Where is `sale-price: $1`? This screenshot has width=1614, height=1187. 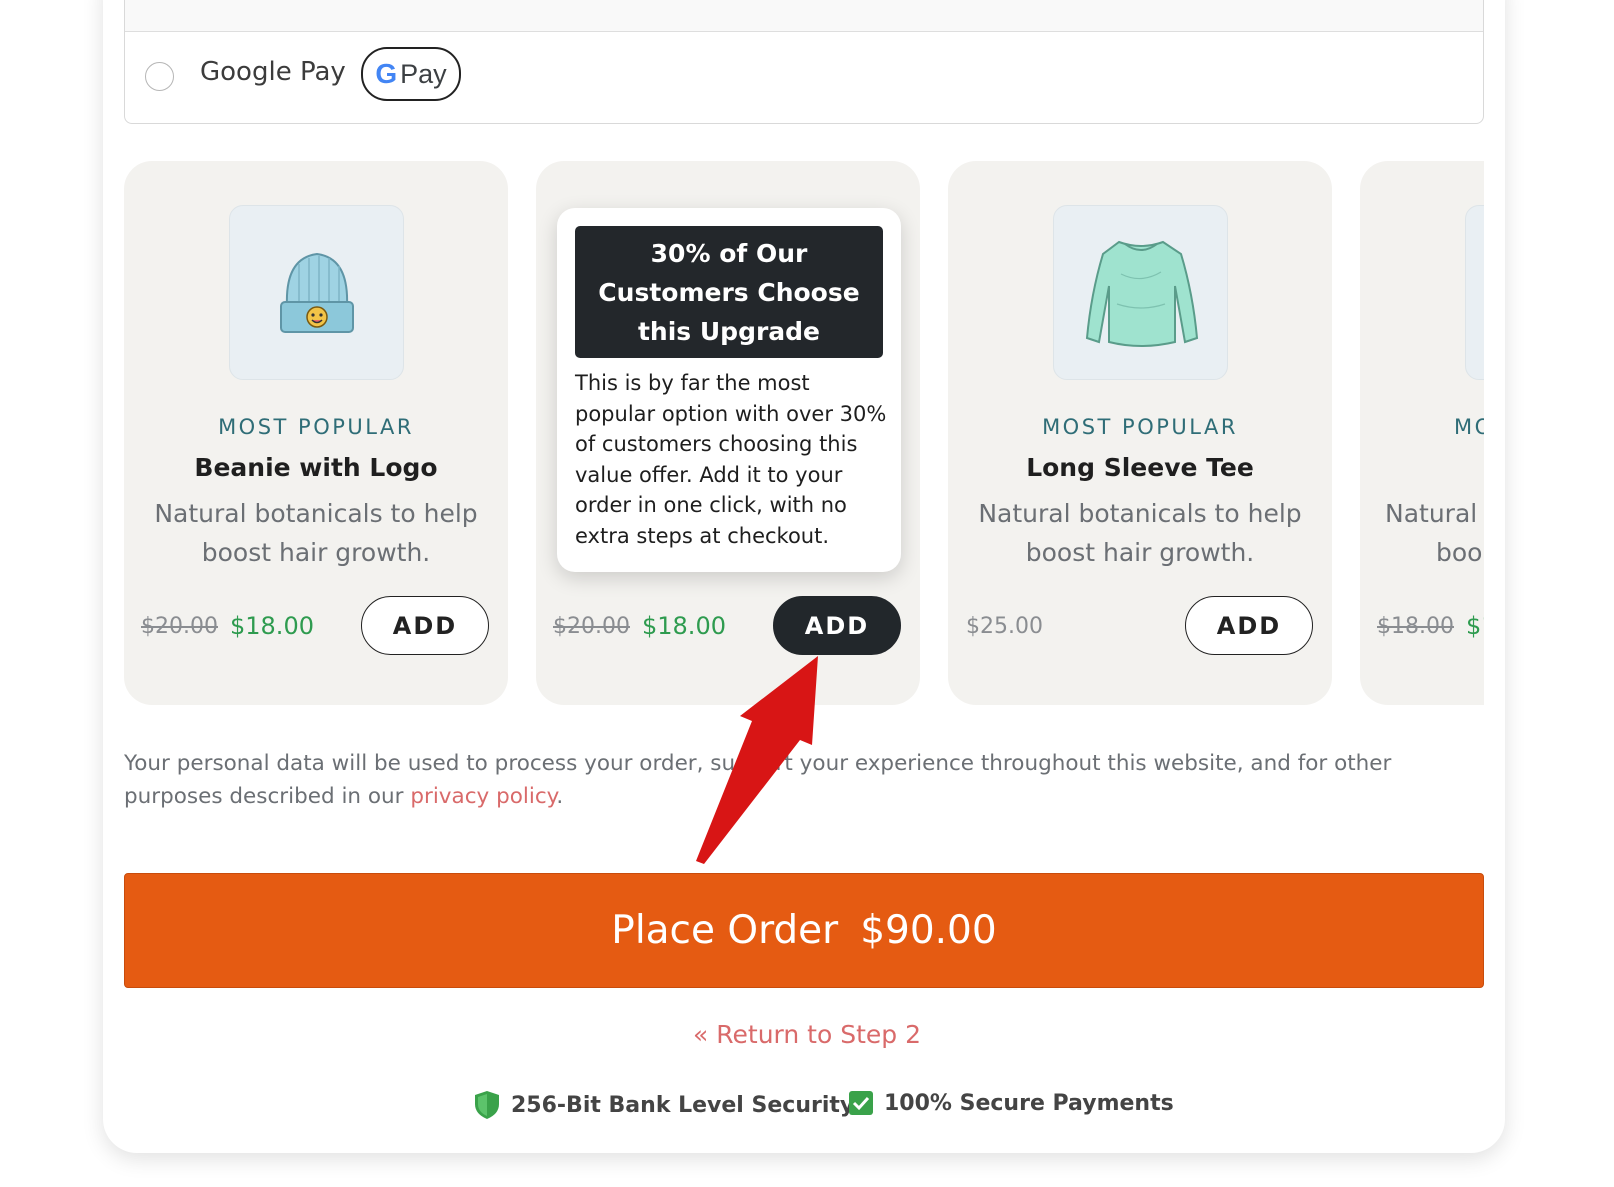
sale-price: $1 is located at coordinates (1475, 626).